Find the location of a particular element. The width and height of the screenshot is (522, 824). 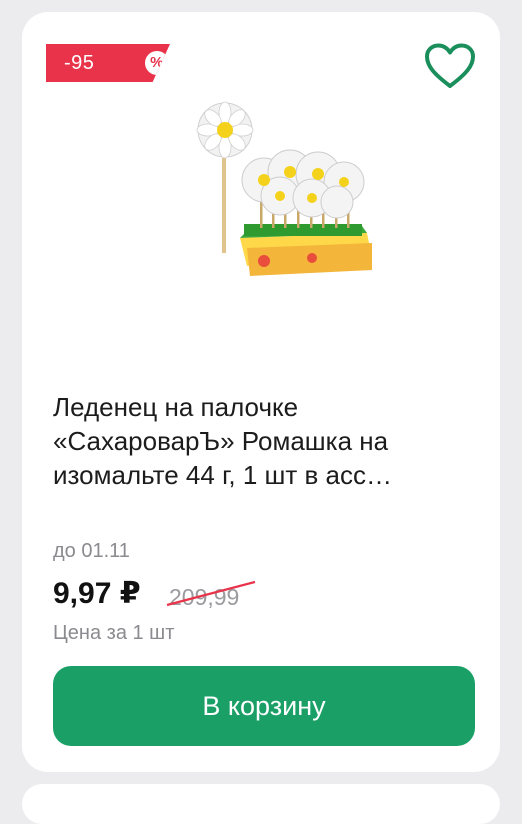

discount-value: -95 is located at coordinates (79, 62).